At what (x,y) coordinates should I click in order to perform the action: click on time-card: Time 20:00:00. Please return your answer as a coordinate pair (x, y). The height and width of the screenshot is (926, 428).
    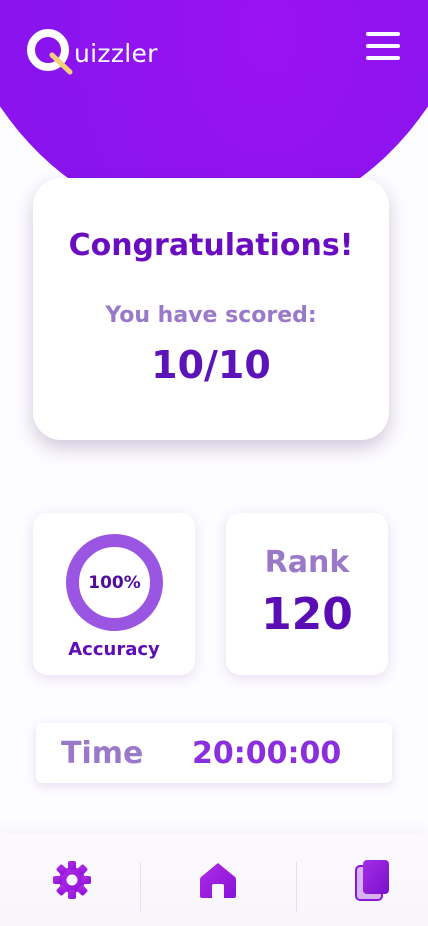
    Looking at the image, I should click on (214, 753).